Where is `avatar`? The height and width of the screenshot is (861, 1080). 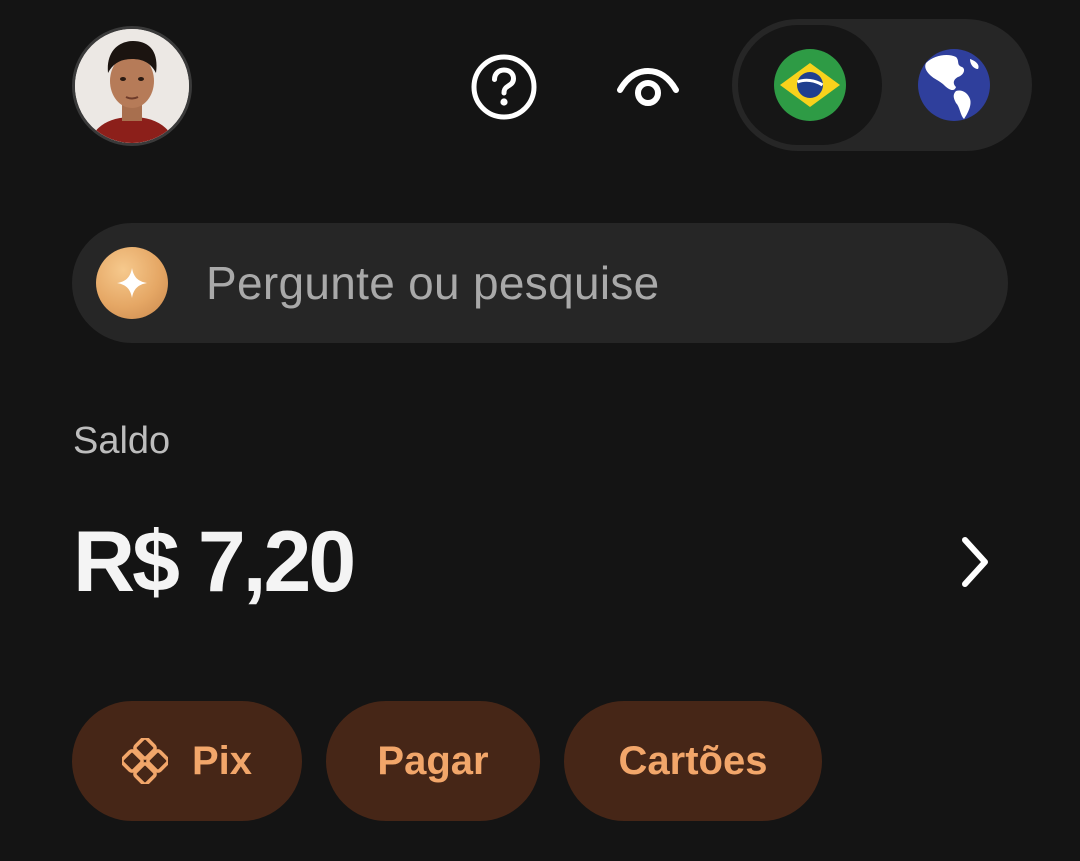 avatar is located at coordinates (132, 86).